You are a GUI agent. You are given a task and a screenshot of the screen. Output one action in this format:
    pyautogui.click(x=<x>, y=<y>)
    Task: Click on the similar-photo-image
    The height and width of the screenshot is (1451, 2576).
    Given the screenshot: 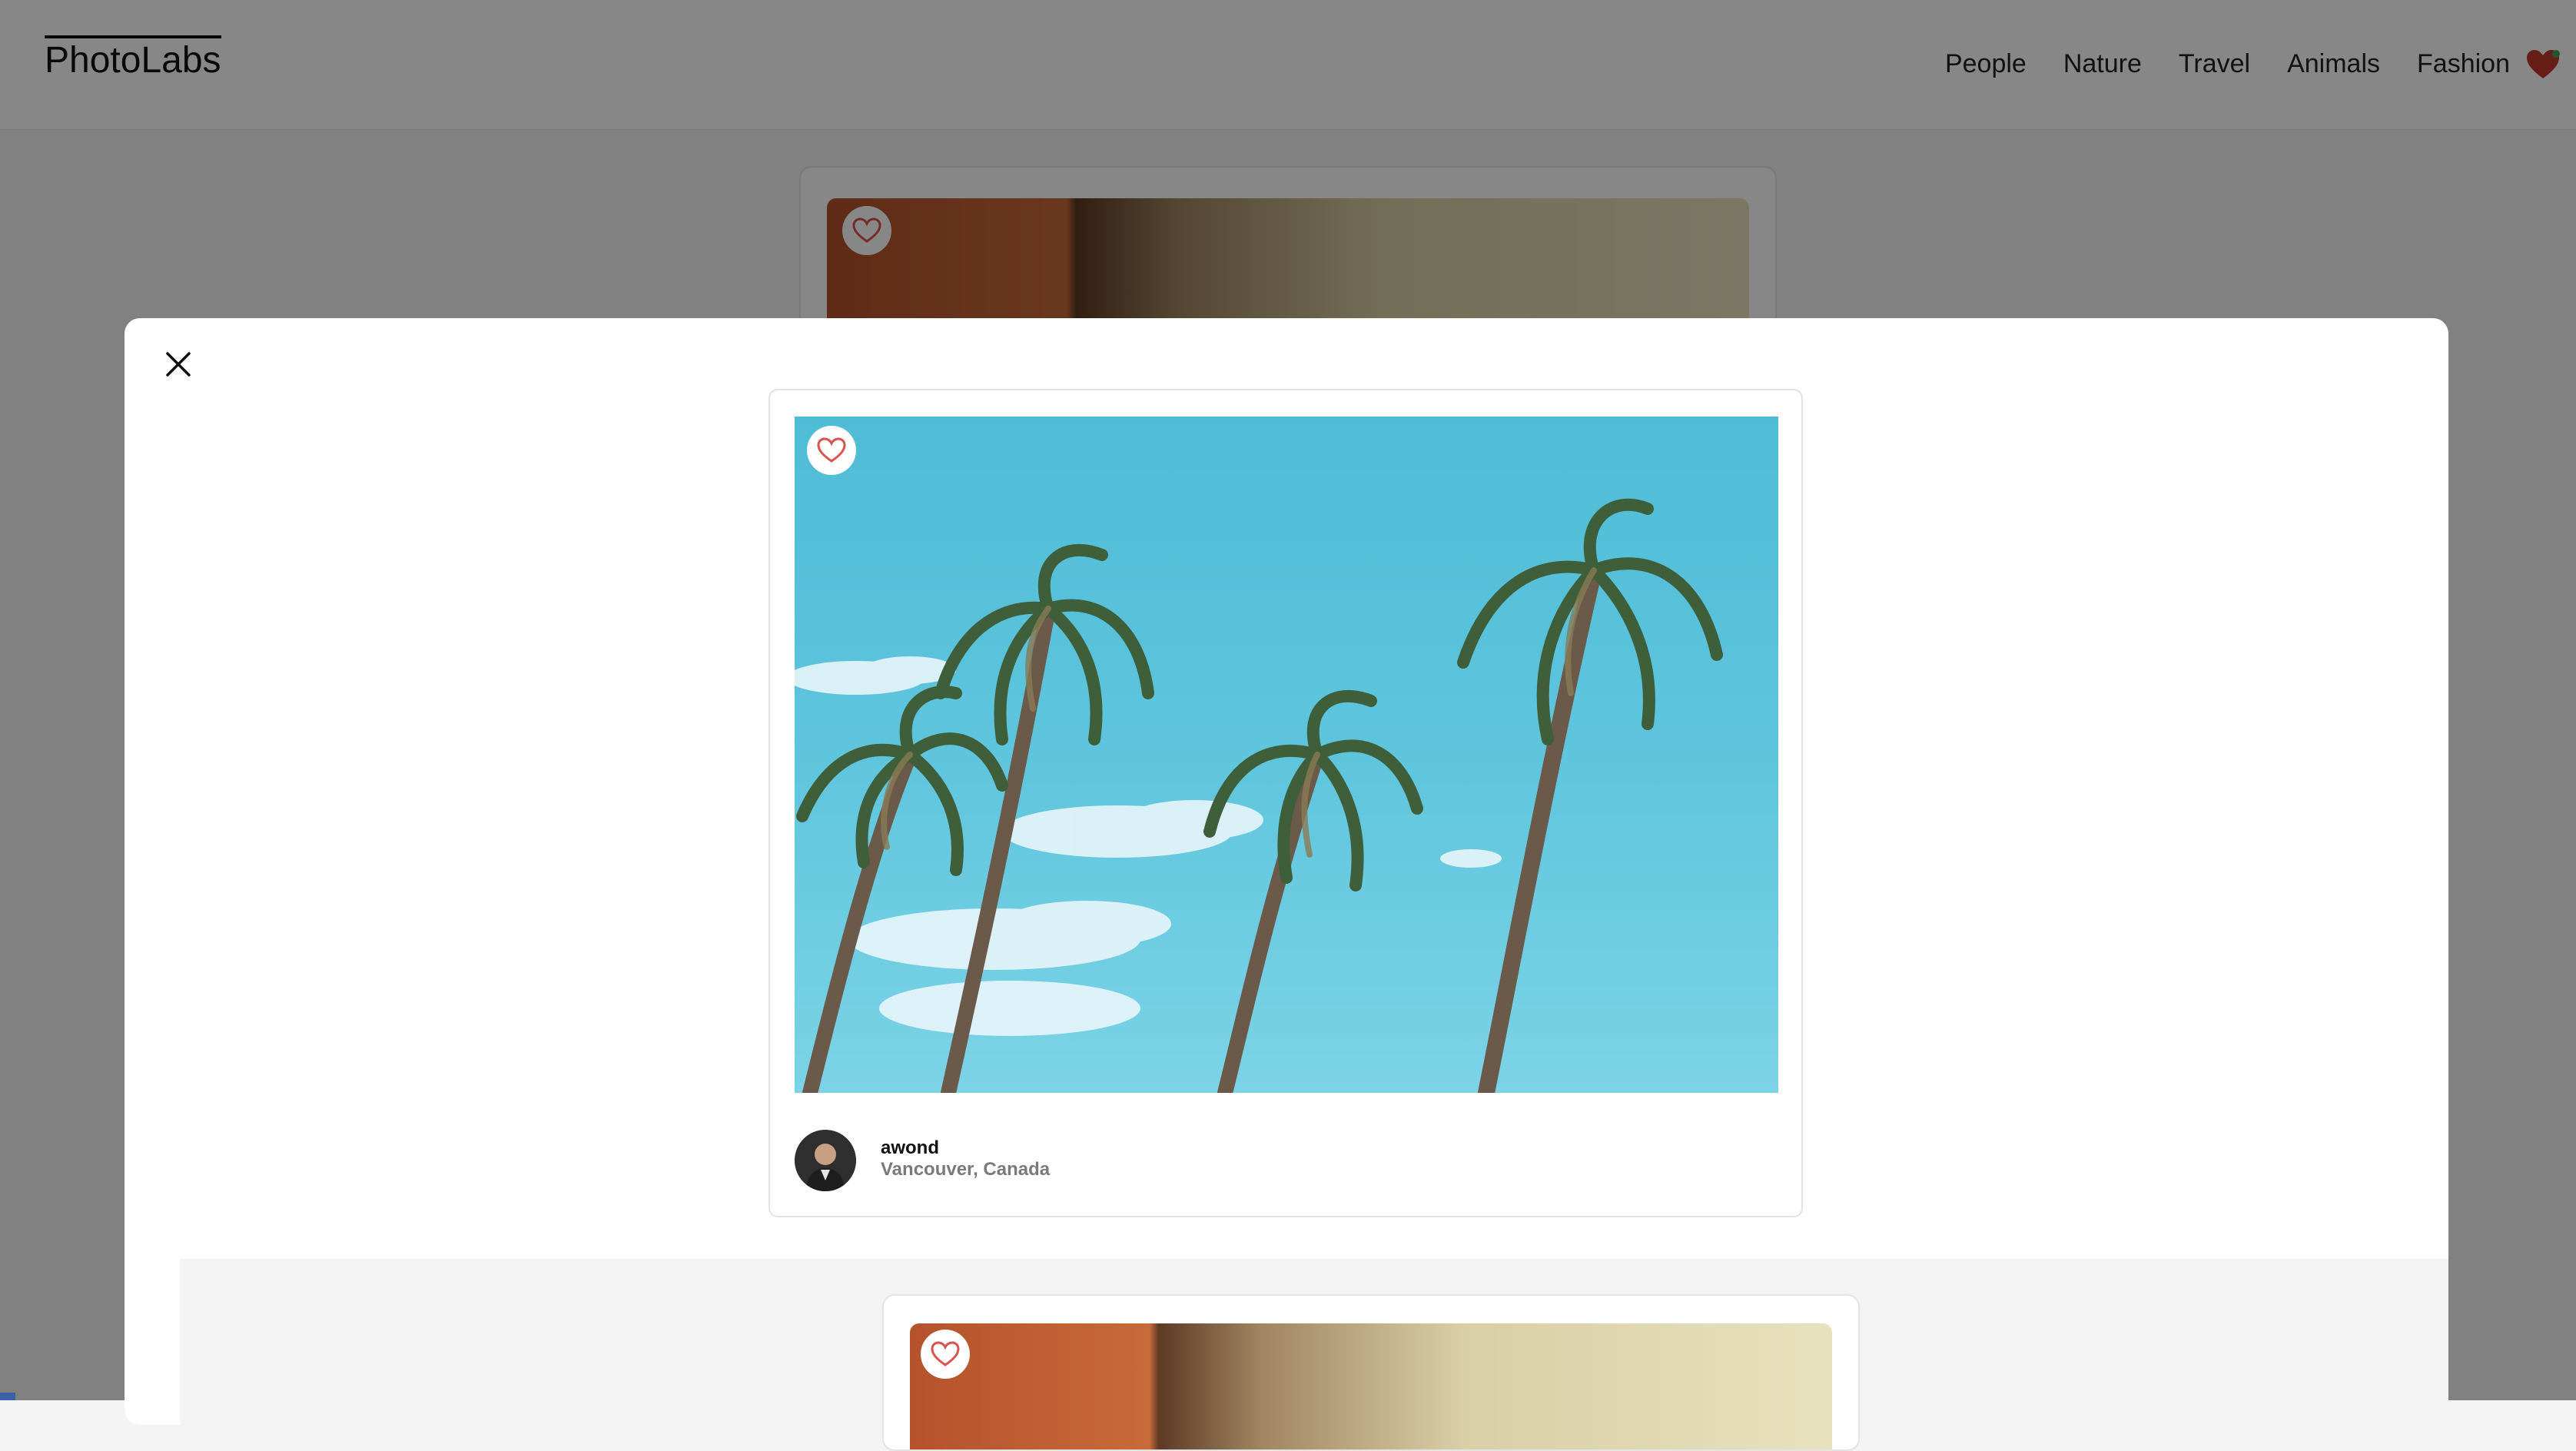 What is the action you would take?
    pyautogui.click(x=1371, y=1386)
    